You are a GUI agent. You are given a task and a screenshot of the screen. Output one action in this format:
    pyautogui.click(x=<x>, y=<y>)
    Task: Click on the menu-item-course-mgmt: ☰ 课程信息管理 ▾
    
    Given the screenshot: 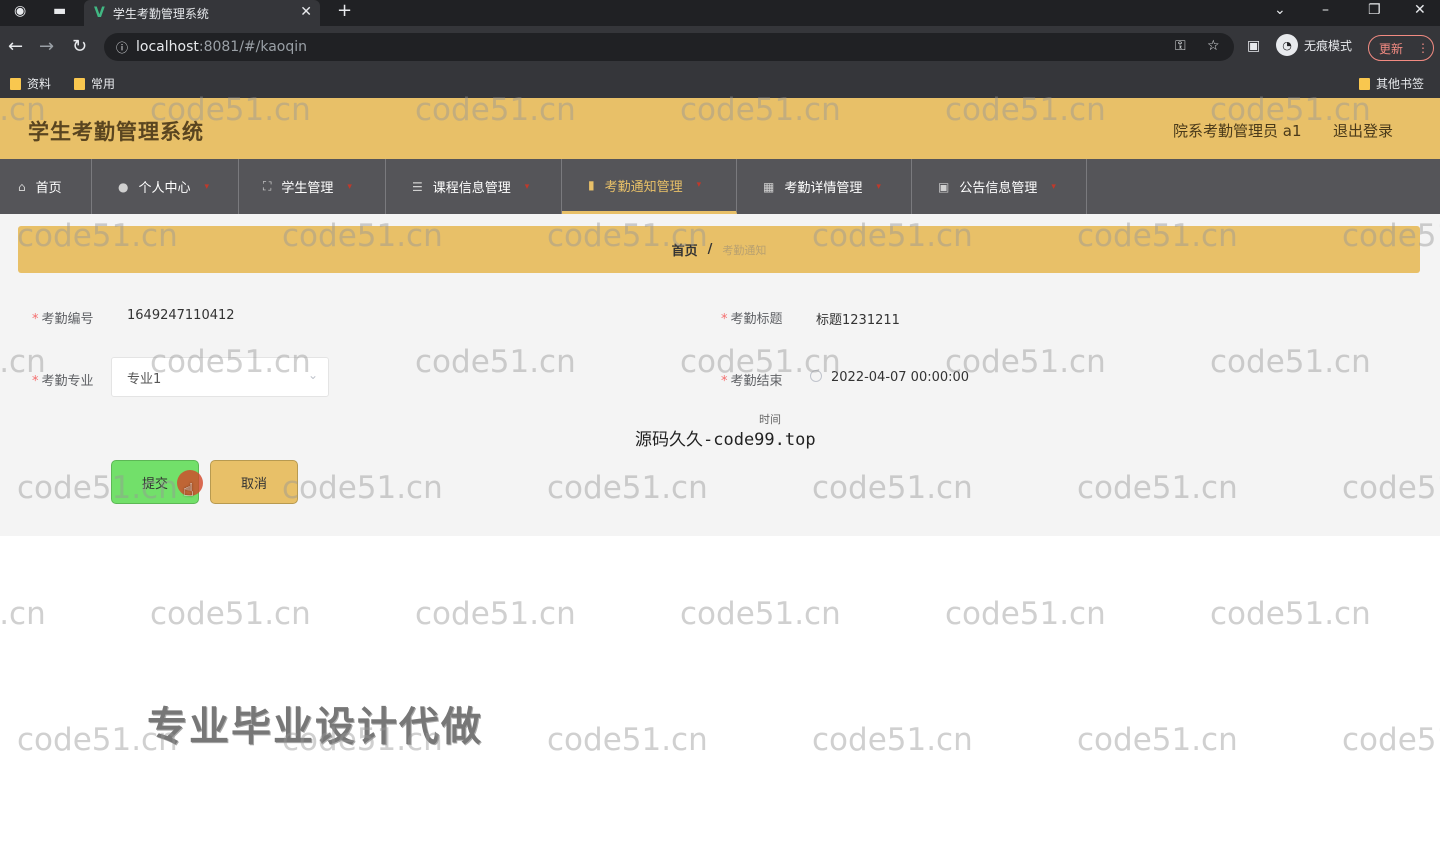 What is the action you would take?
    pyautogui.click(x=474, y=186)
    